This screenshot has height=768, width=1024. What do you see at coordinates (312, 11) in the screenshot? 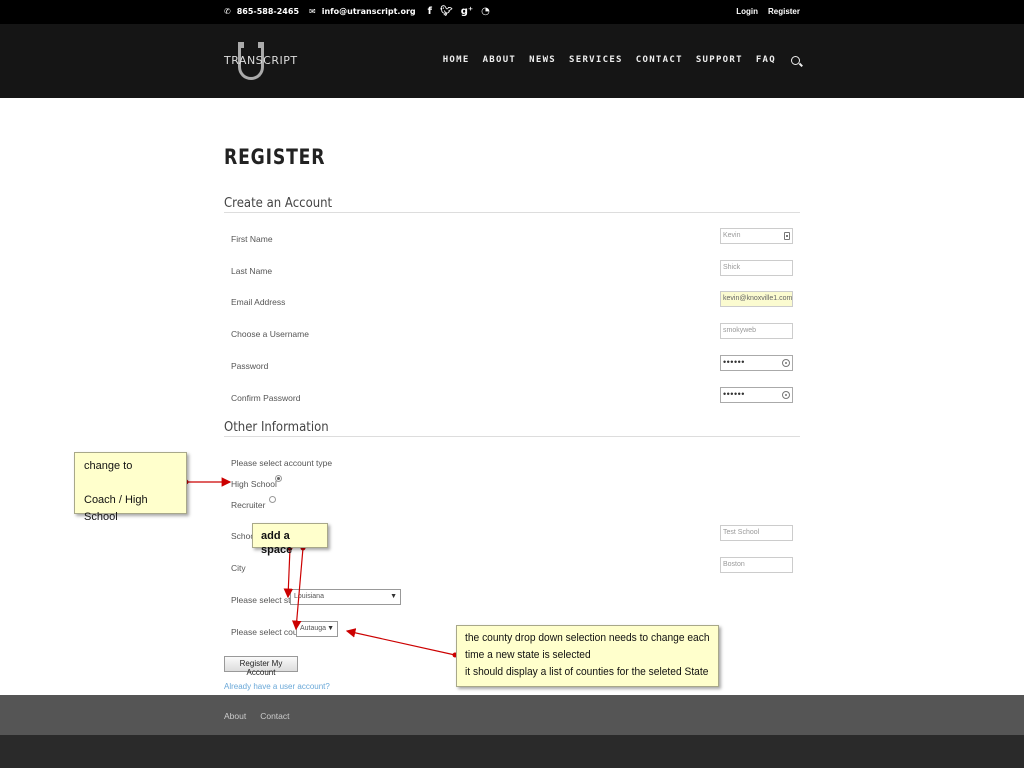
I see `email-icon: ✉` at bounding box center [312, 11].